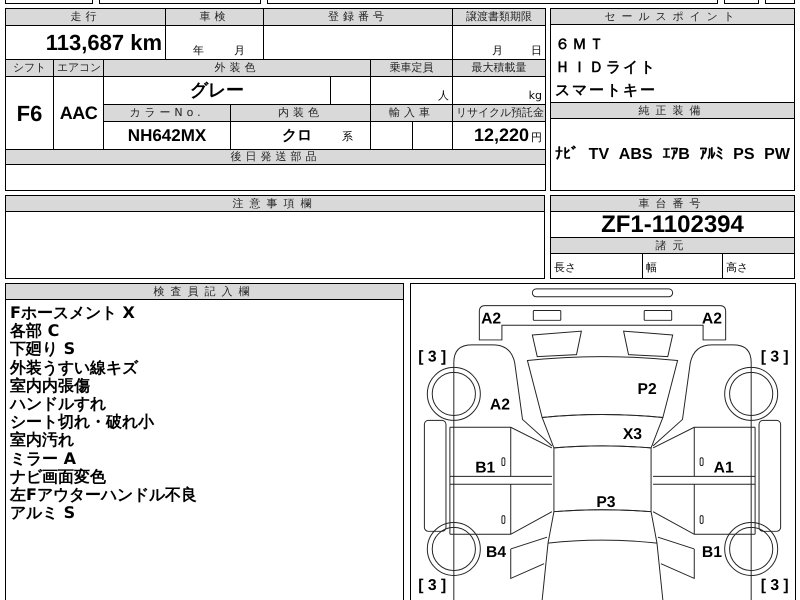 Image resolution: width=800 pixels, height=600 pixels. I want to click on column-header: 輸入車, so click(411, 113).